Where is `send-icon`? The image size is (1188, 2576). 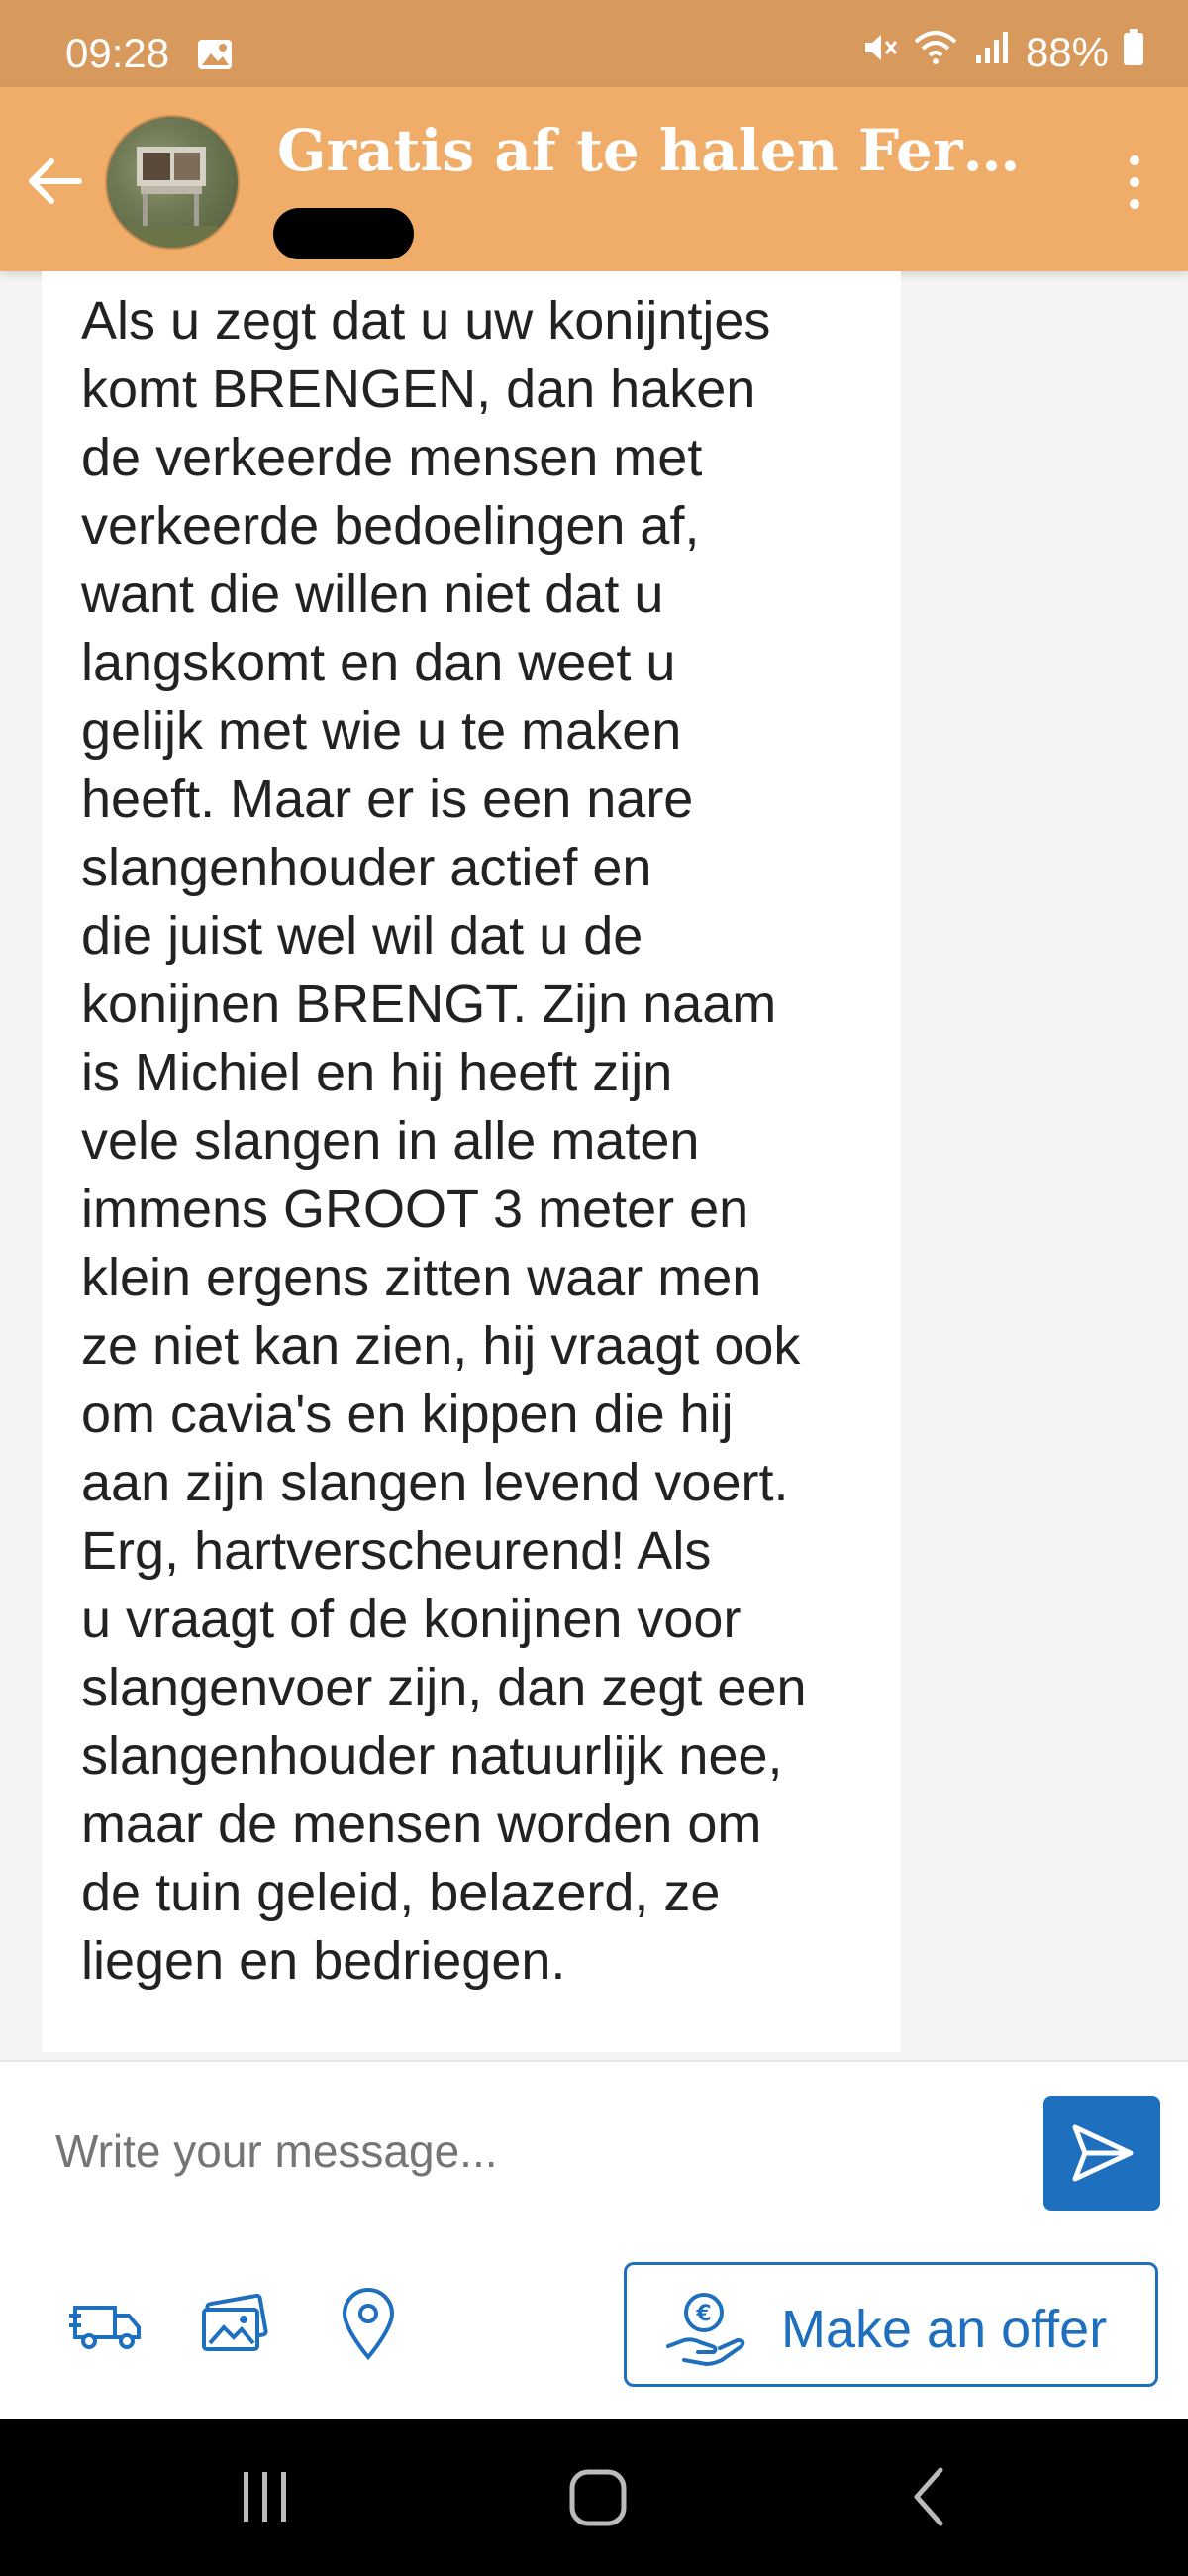 send-icon is located at coordinates (1103, 2153).